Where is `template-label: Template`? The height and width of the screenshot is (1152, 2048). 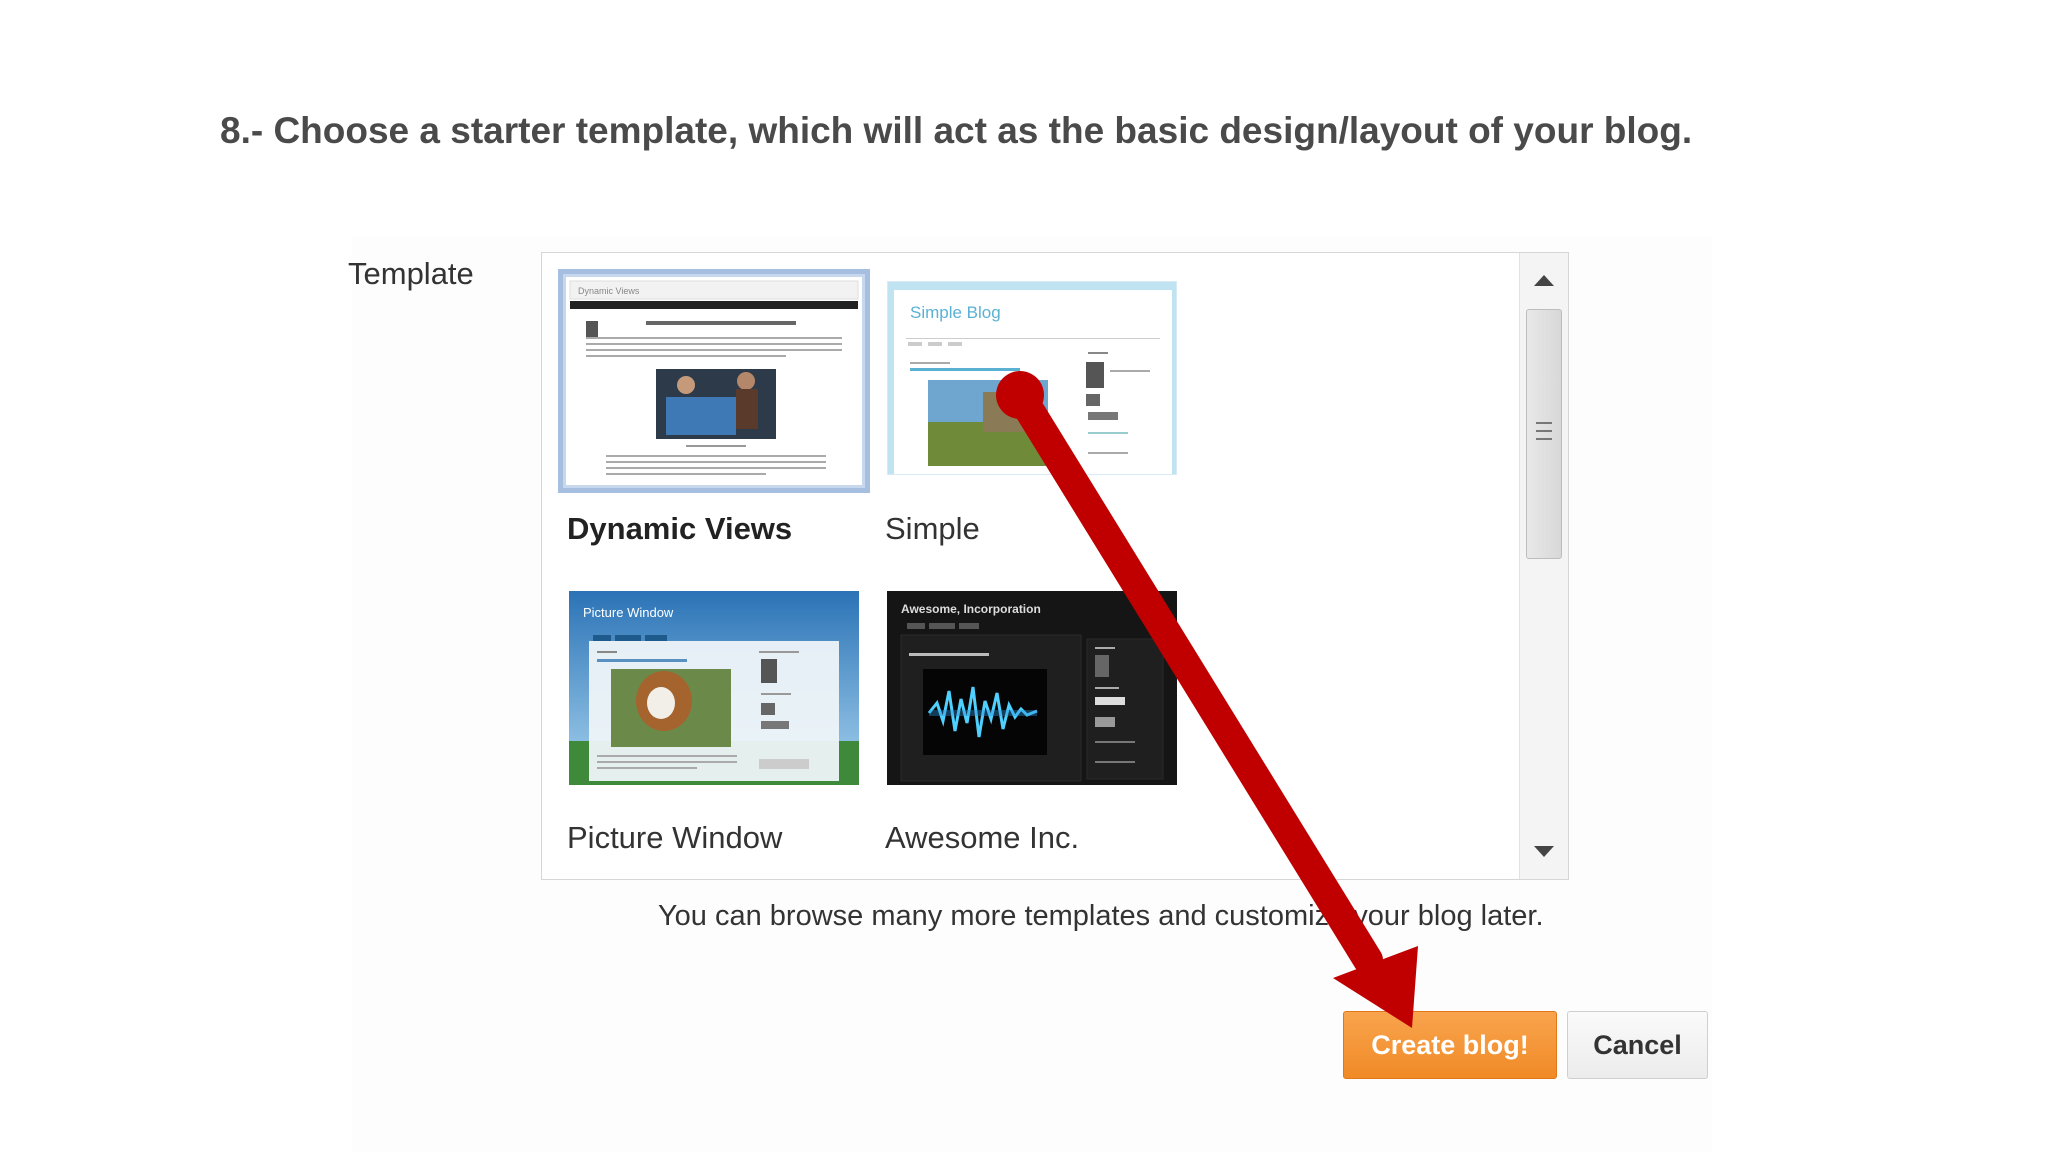 template-label: Template is located at coordinates (411, 273).